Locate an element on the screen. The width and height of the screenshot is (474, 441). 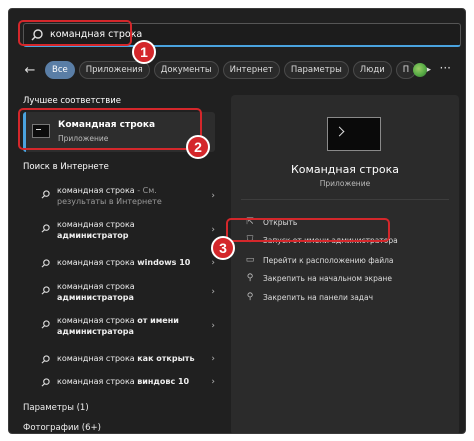
divider is located at coordinates (345, 199).